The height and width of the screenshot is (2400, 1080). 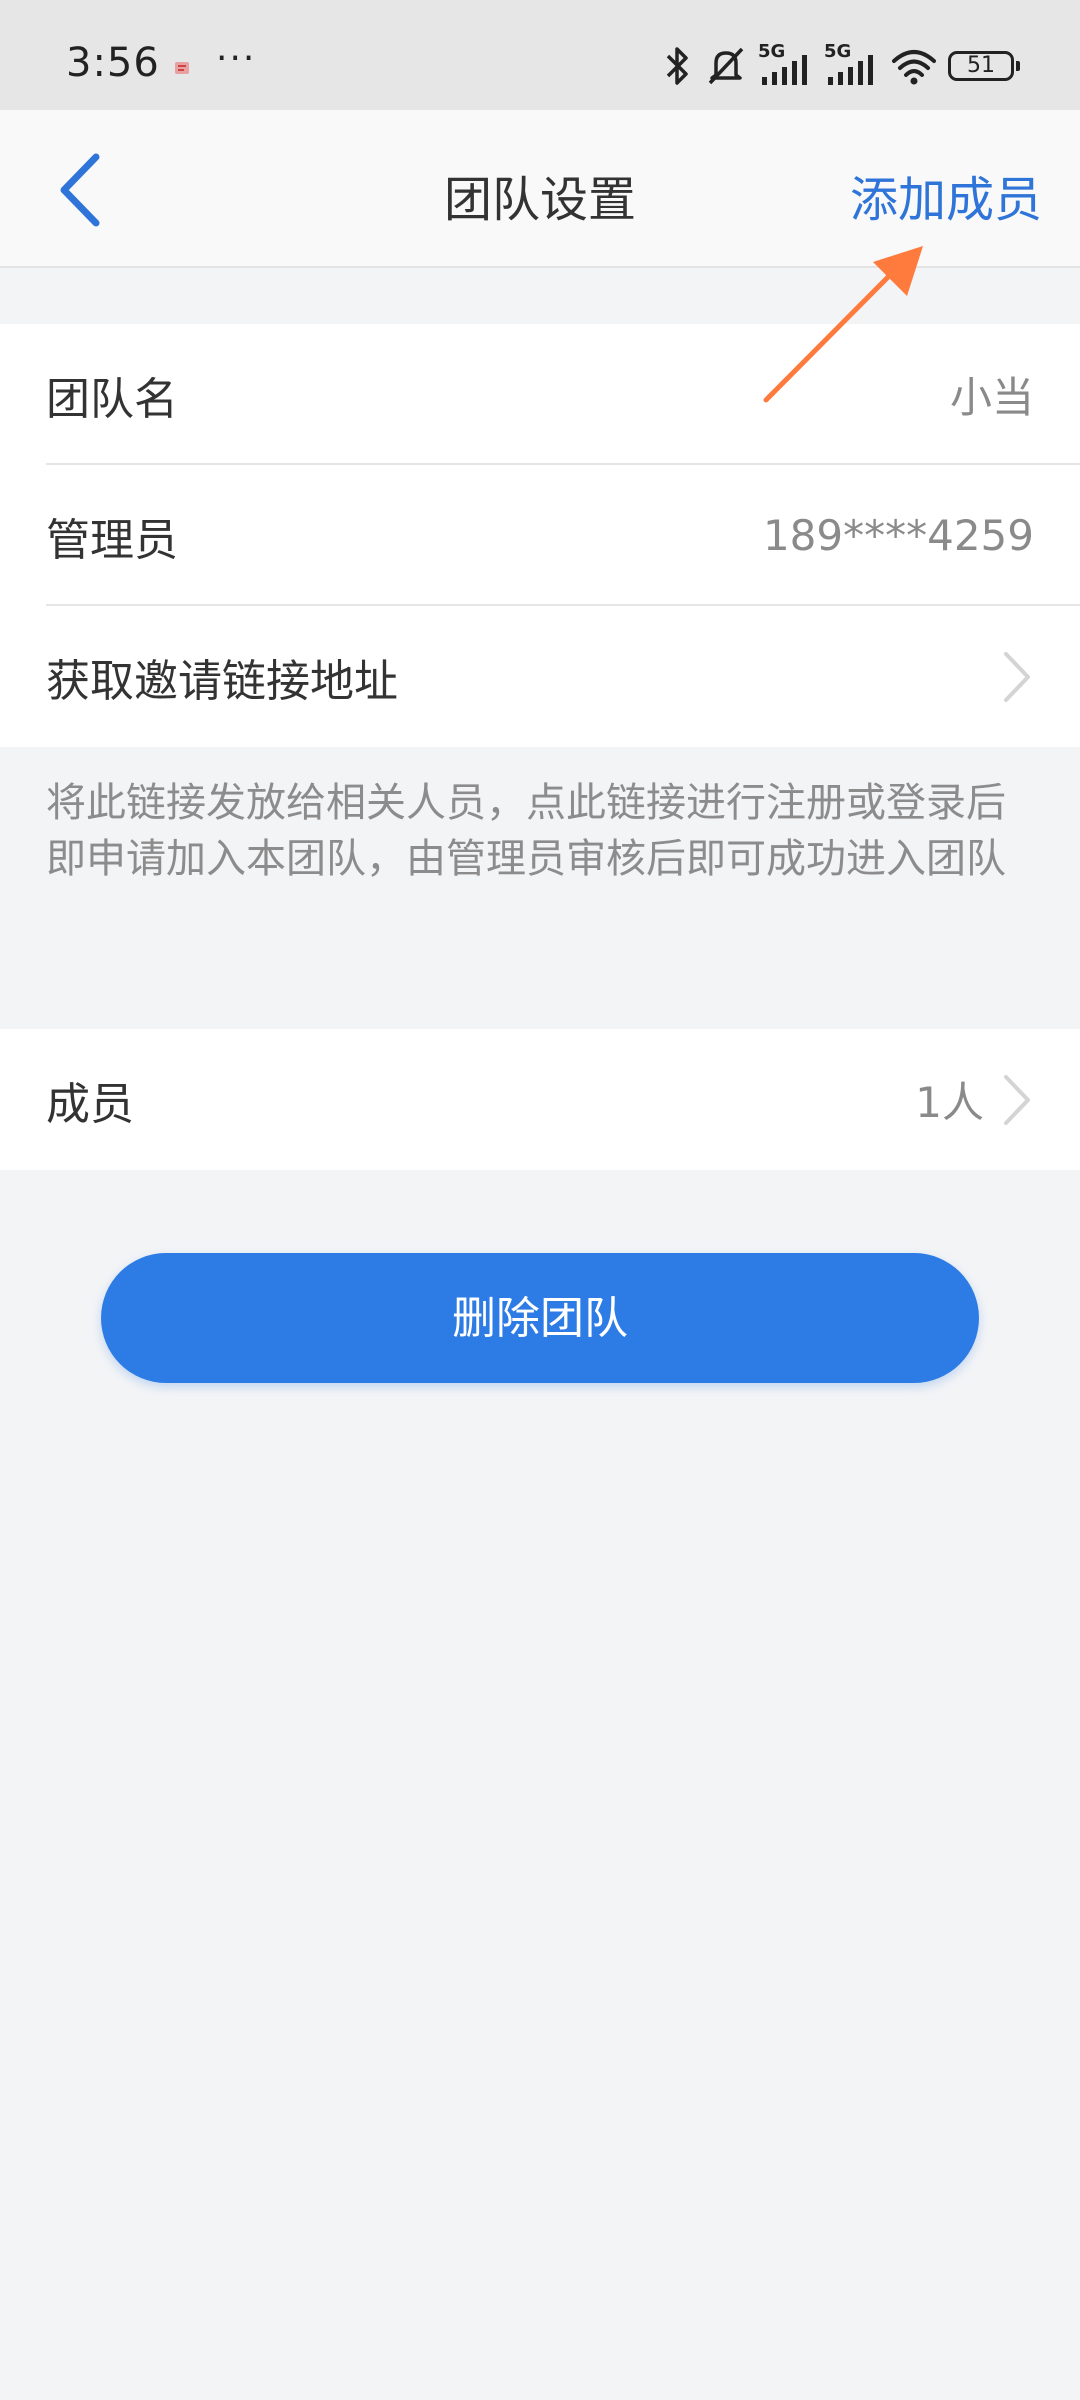 I want to click on bluetooth-icon, so click(x=677, y=66).